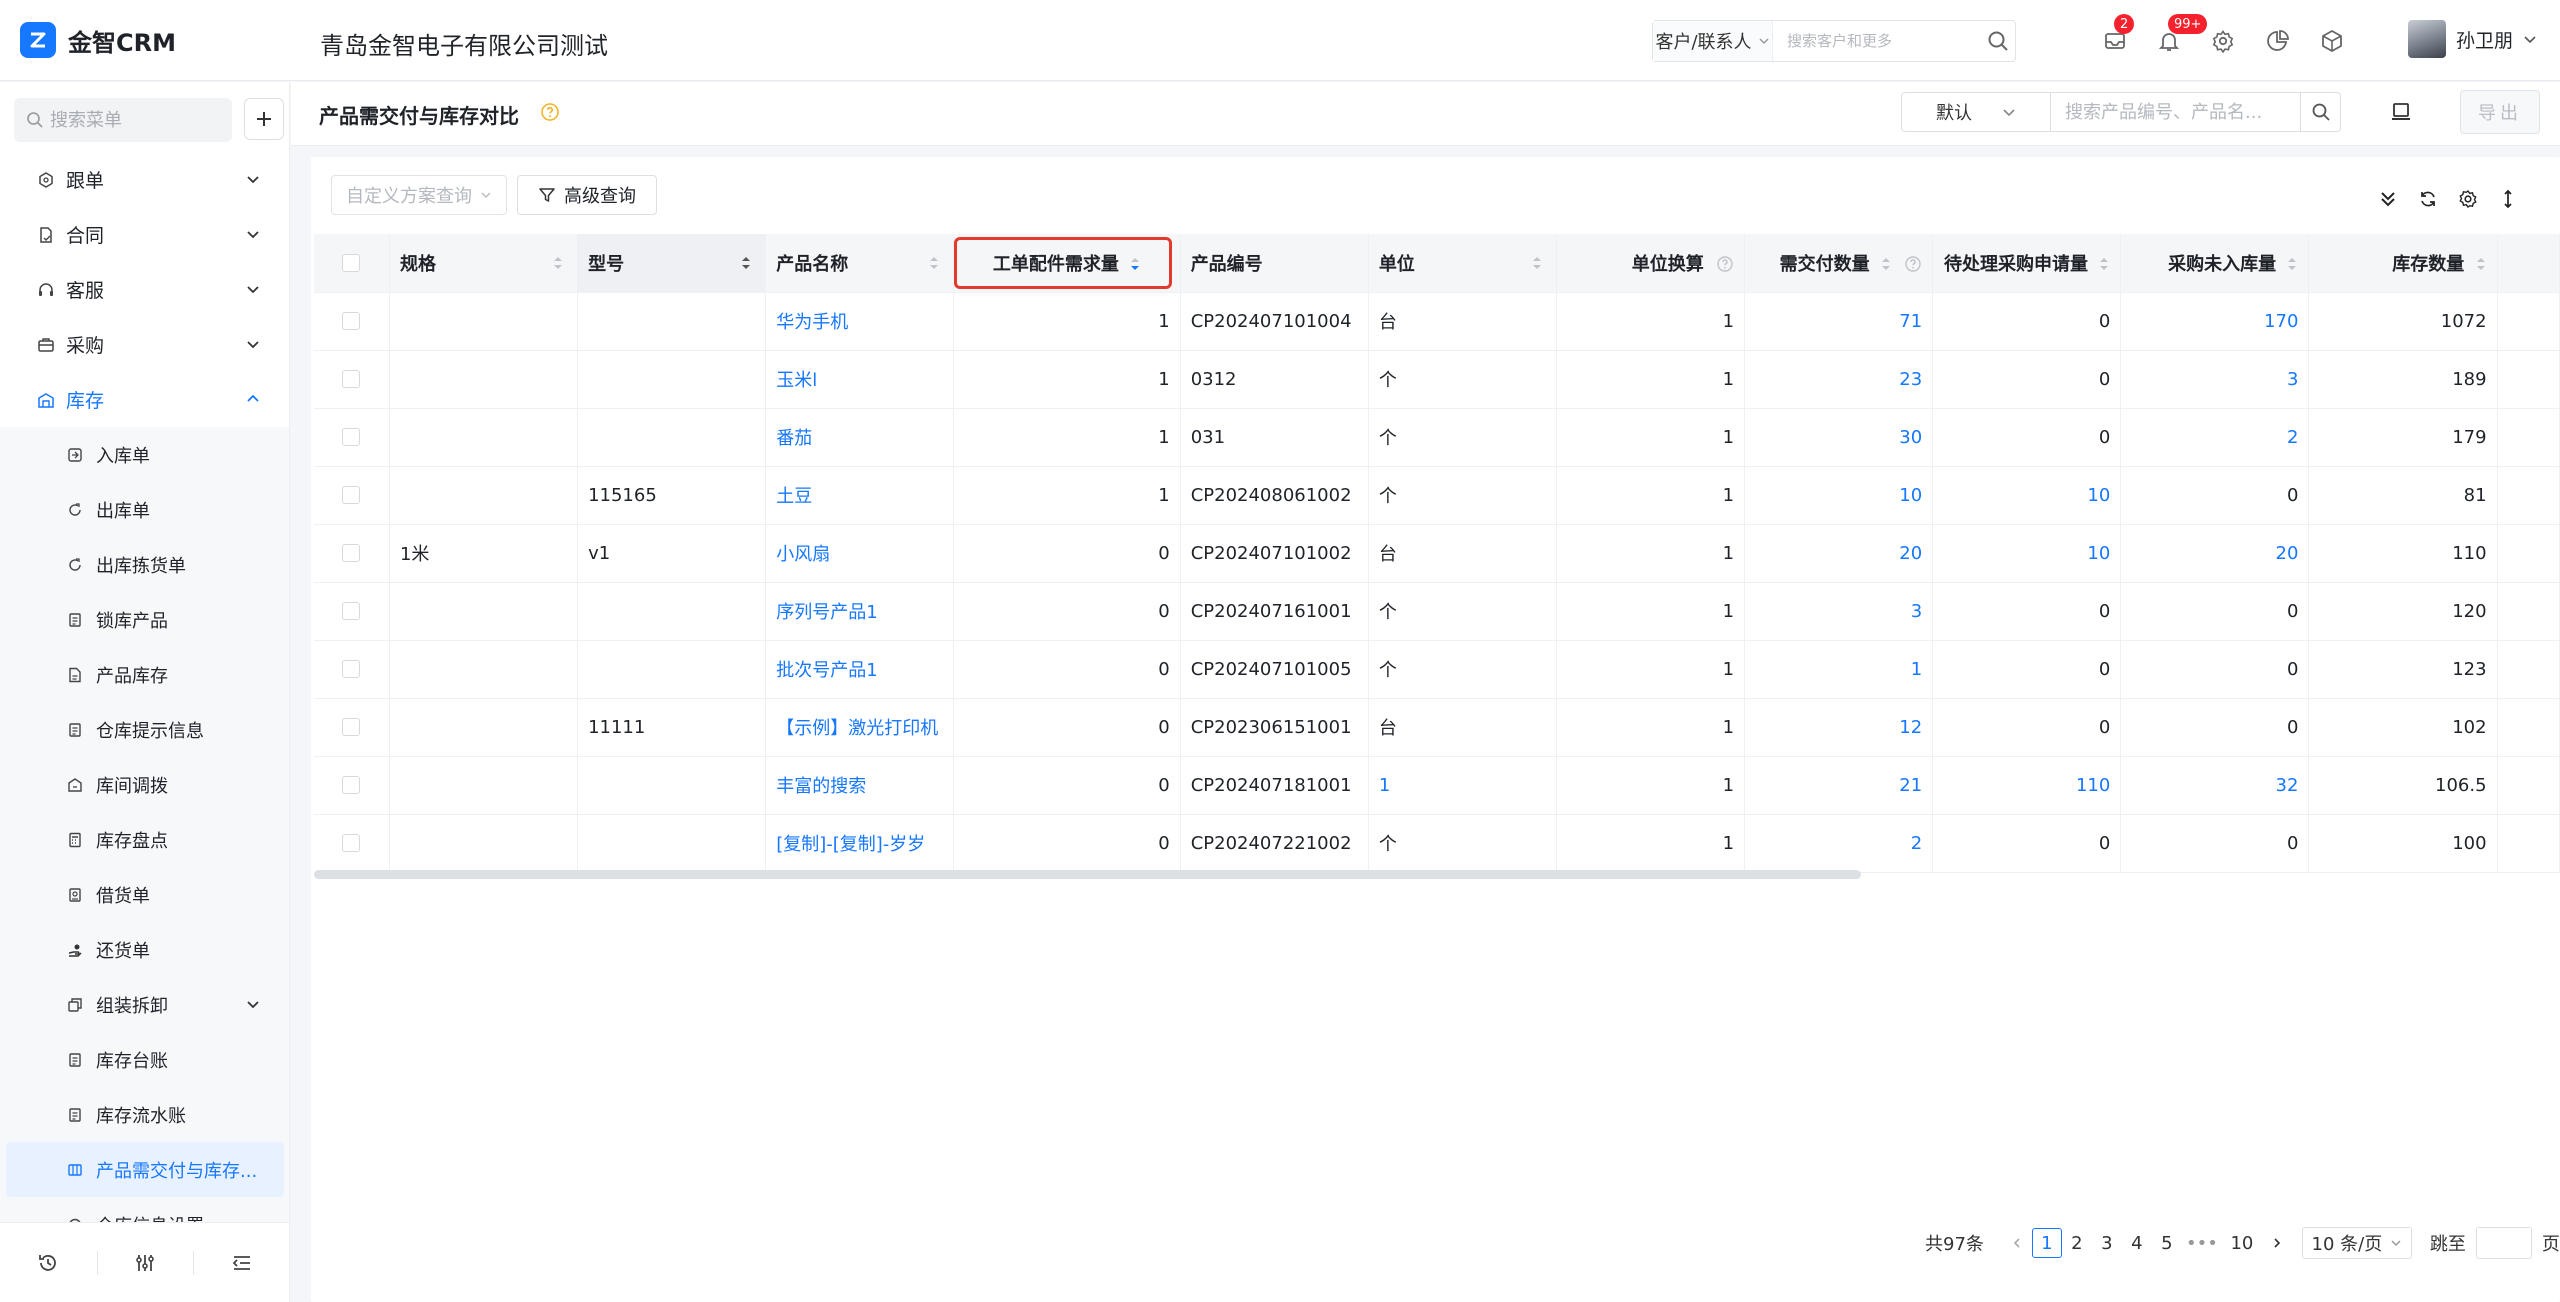 Image resolution: width=2560 pixels, height=1302 pixels. I want to click on sidebar-item-contract: 合同, so click(144, 234).